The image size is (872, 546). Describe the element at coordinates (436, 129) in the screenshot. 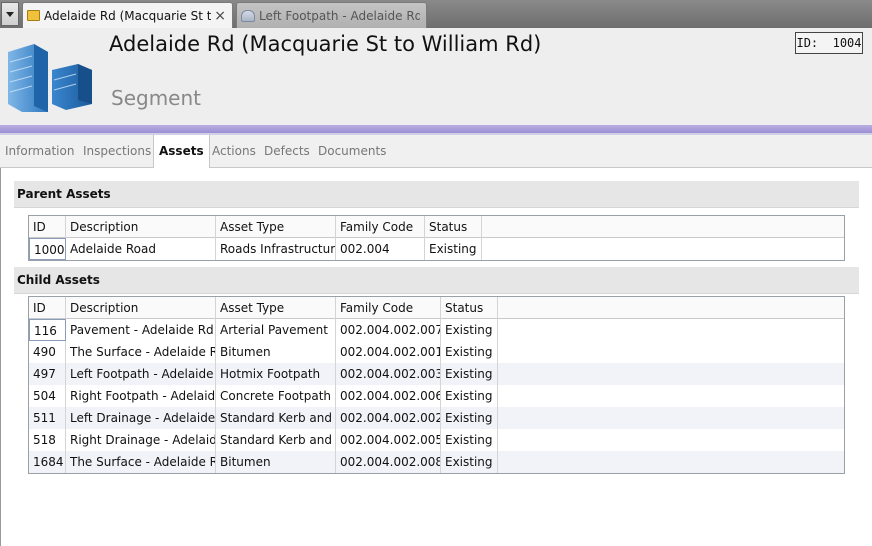

I see `header-accent-stripe` at that location.